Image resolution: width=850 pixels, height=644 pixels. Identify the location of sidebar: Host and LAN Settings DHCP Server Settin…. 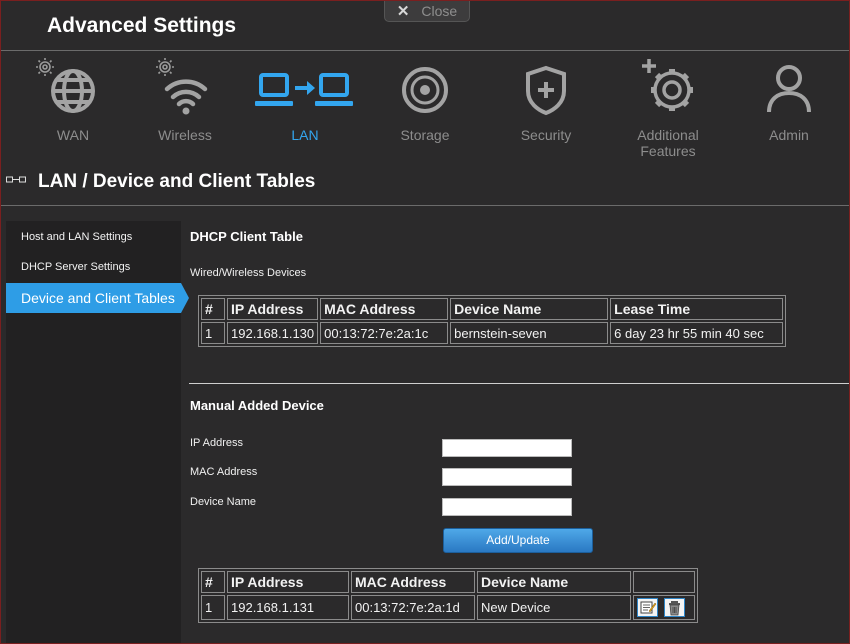
(97, 432).